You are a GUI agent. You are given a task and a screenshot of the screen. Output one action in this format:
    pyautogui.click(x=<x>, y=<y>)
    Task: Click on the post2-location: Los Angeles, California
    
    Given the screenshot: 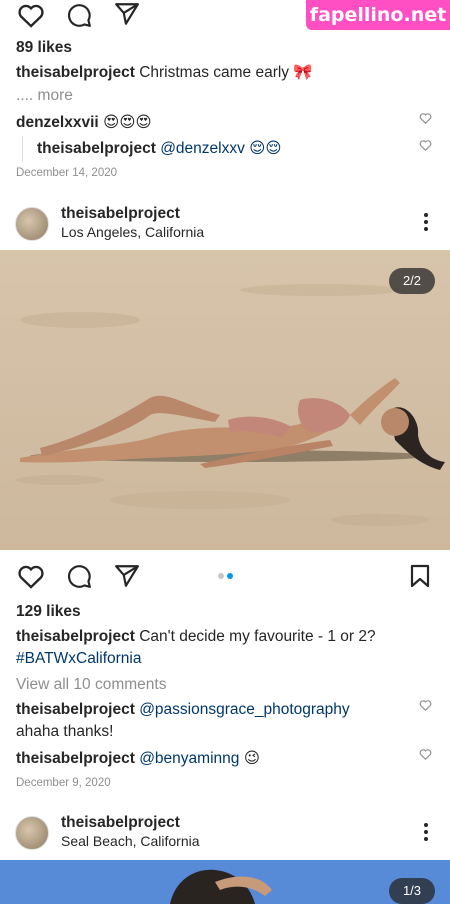 What is the action you would take?
    pyautogui.click(x=132, y=232)
    